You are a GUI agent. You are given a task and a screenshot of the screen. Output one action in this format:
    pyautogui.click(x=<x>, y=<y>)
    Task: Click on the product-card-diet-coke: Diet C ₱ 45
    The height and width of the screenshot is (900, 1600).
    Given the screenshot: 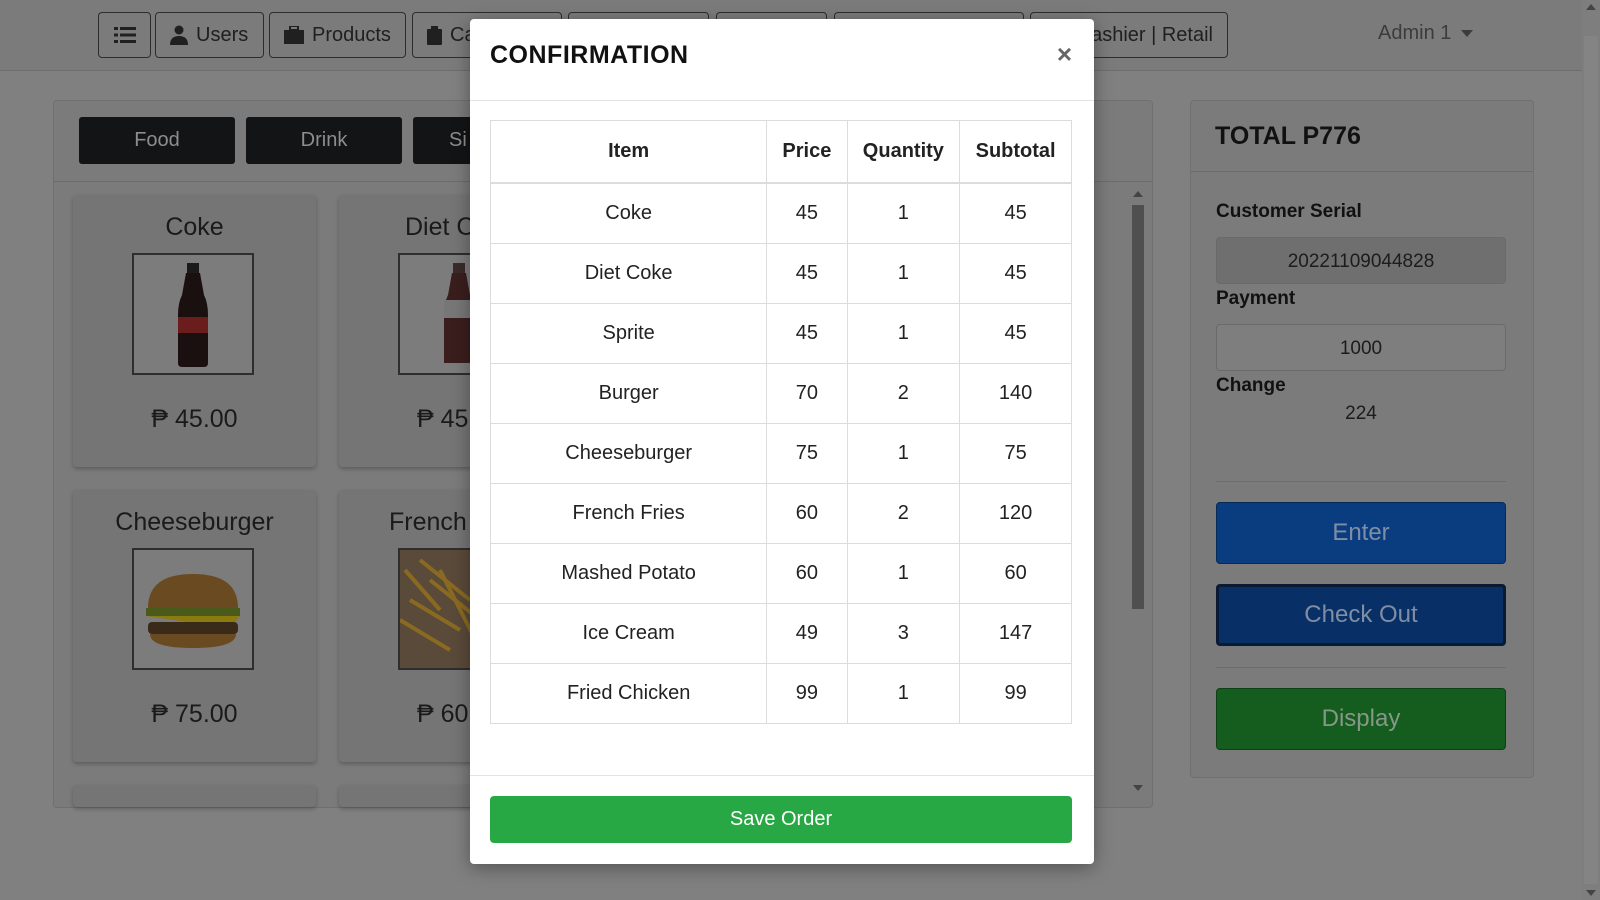 What is the action you would take?
    pyautogui.click(x=409, y=331)
    